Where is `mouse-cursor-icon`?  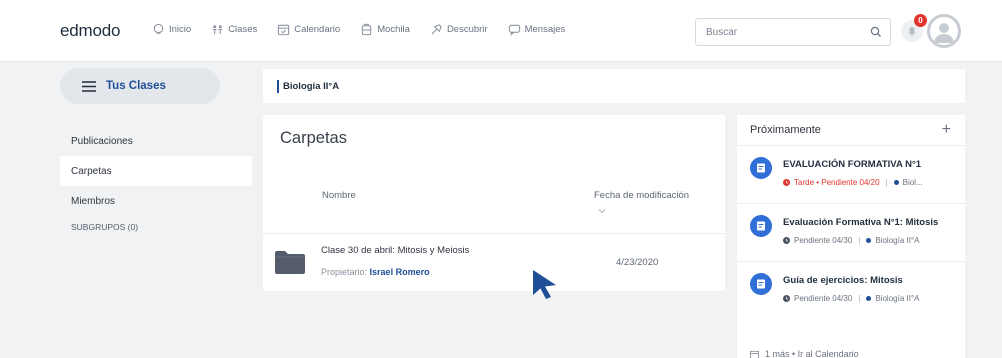
mouse-cursor-icon is located at coordinates (544, 284).